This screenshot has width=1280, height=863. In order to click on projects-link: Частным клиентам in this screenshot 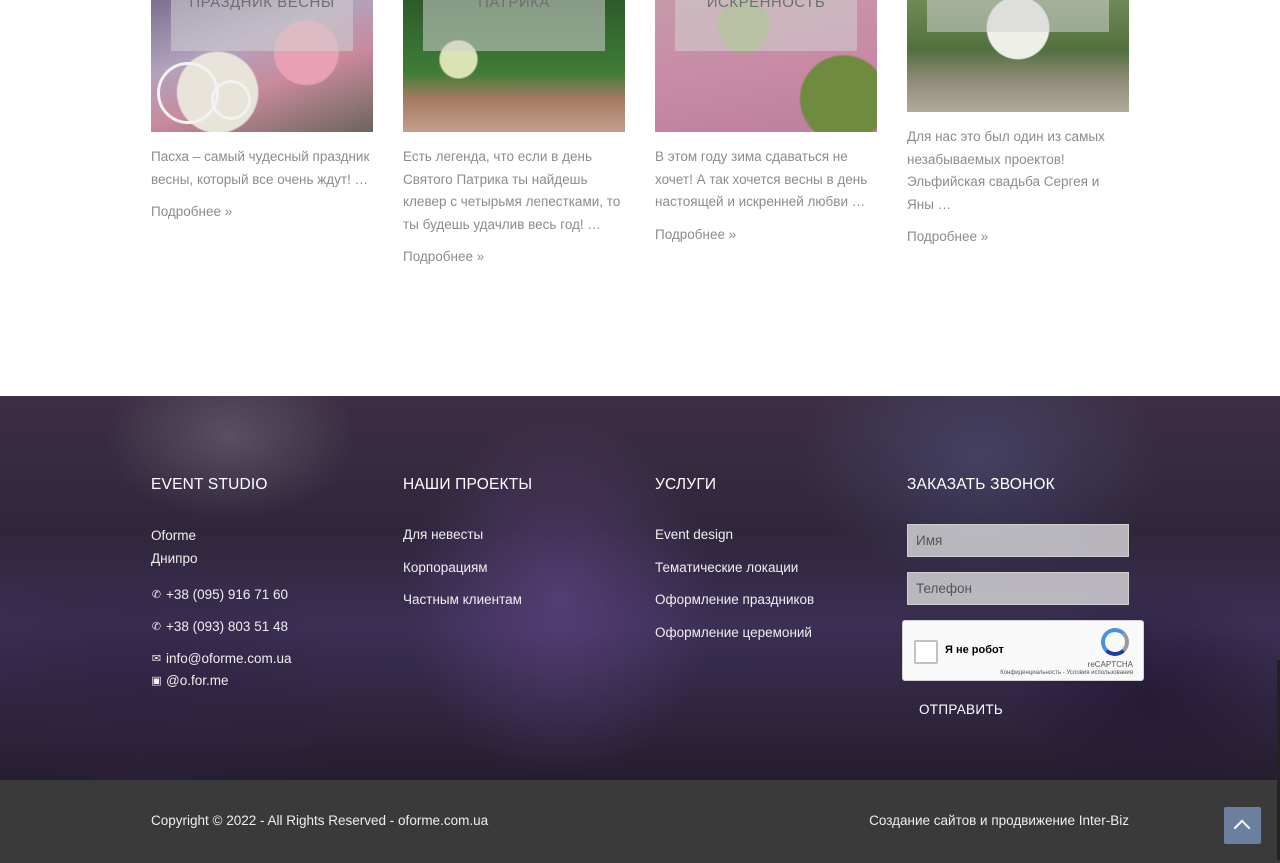, I will do `click(514, 600)`.